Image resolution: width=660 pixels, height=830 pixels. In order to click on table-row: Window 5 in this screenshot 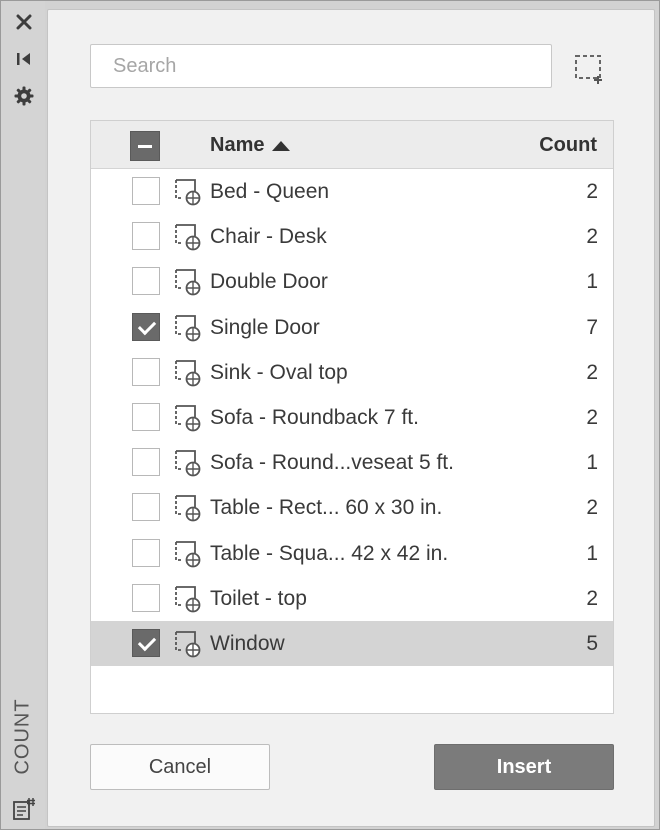, I will do `click(352, 643)`.